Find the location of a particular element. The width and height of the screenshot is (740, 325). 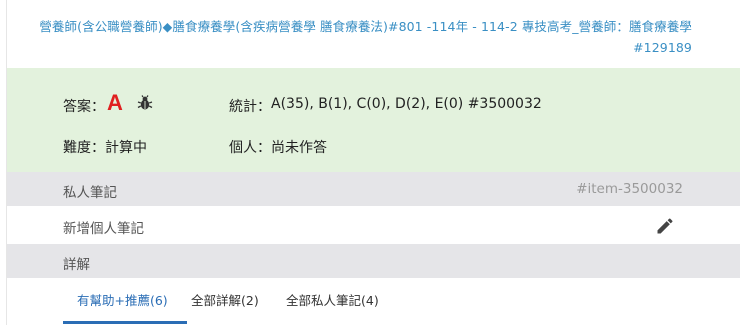

difficulty-value: 計算中 is located at coordinates (126, 148).